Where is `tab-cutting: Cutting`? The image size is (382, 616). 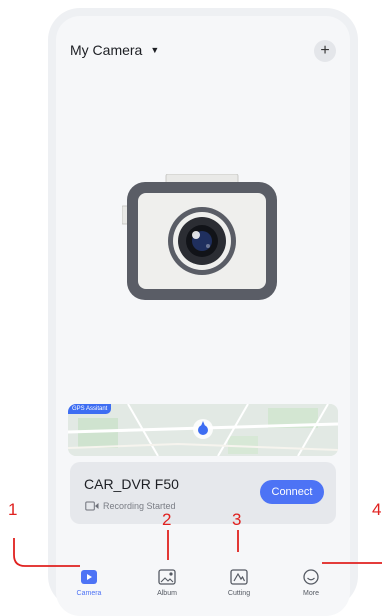
tab-cutting: Cutting is located at coordinates (239, 582).